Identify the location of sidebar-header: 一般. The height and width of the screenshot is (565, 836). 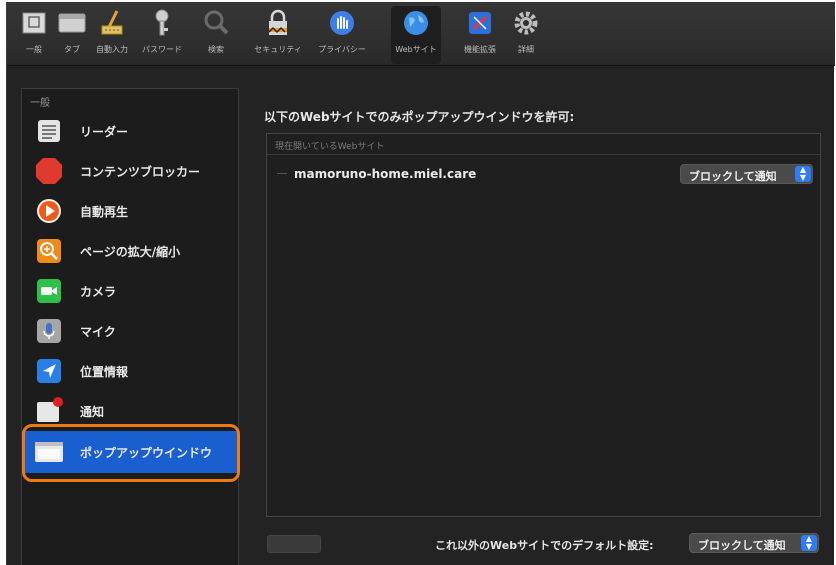
(40, 103).